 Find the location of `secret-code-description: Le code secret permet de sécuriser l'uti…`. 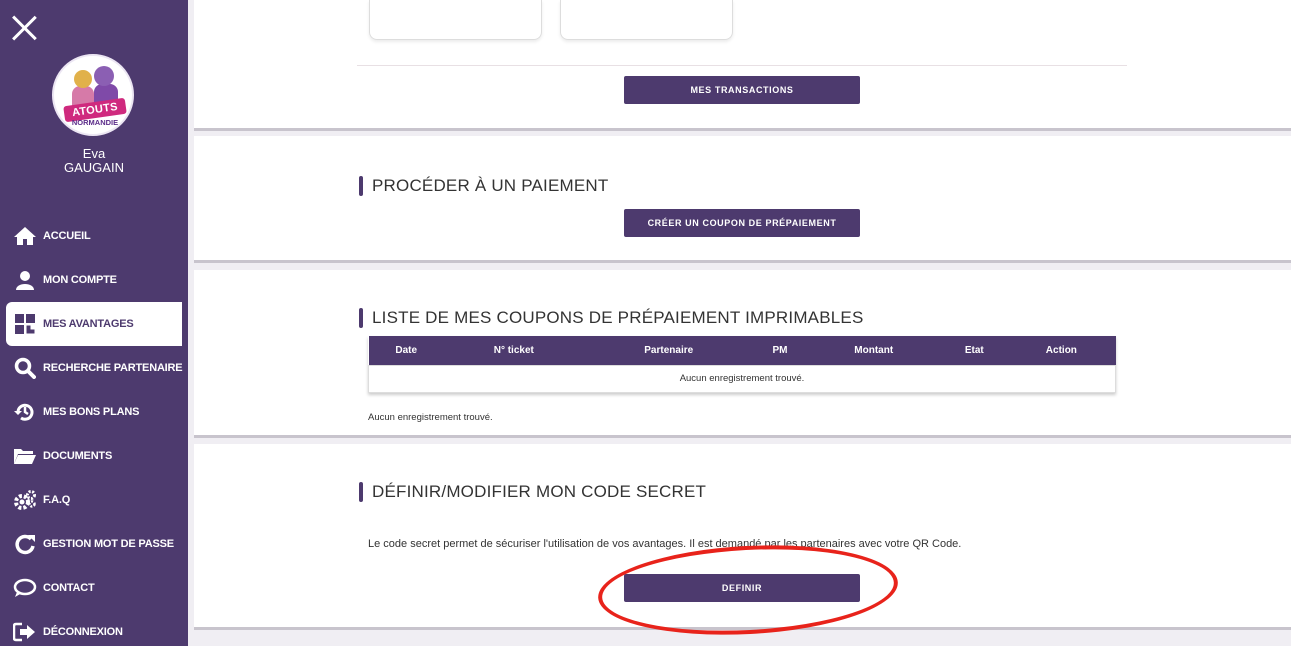

secret-code-description: Le code secret permet de sécuriser l'uti… is located at coordinates (665, 544).